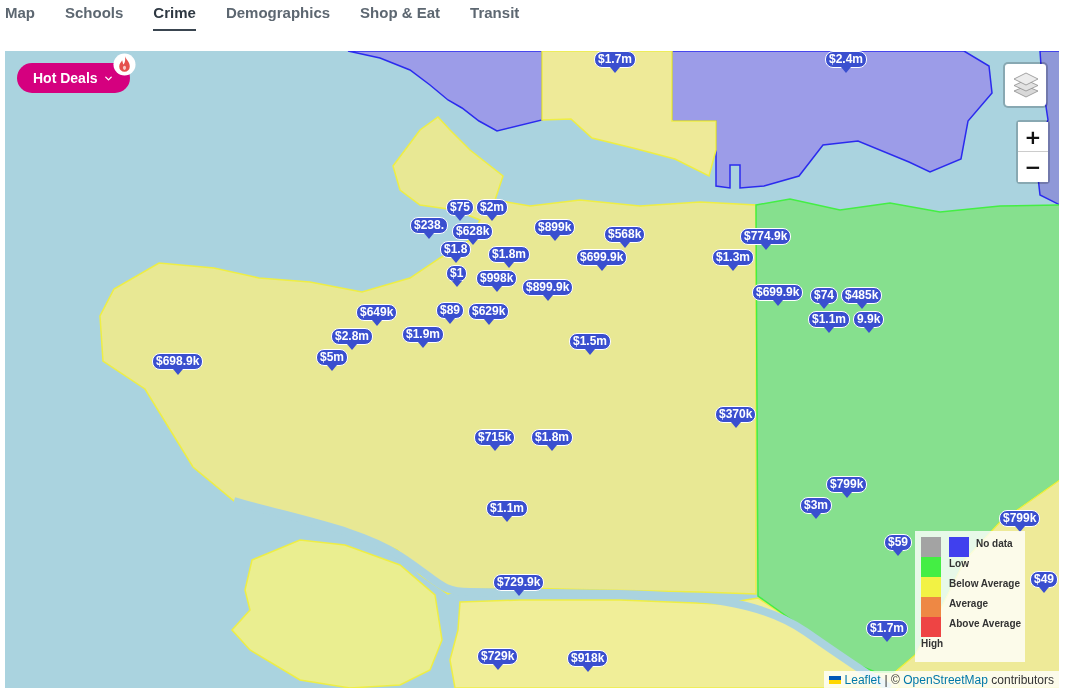  Describe the element at coordinates (985, 624) in the screenshot. I see `legend-label: Above Average` at that location.